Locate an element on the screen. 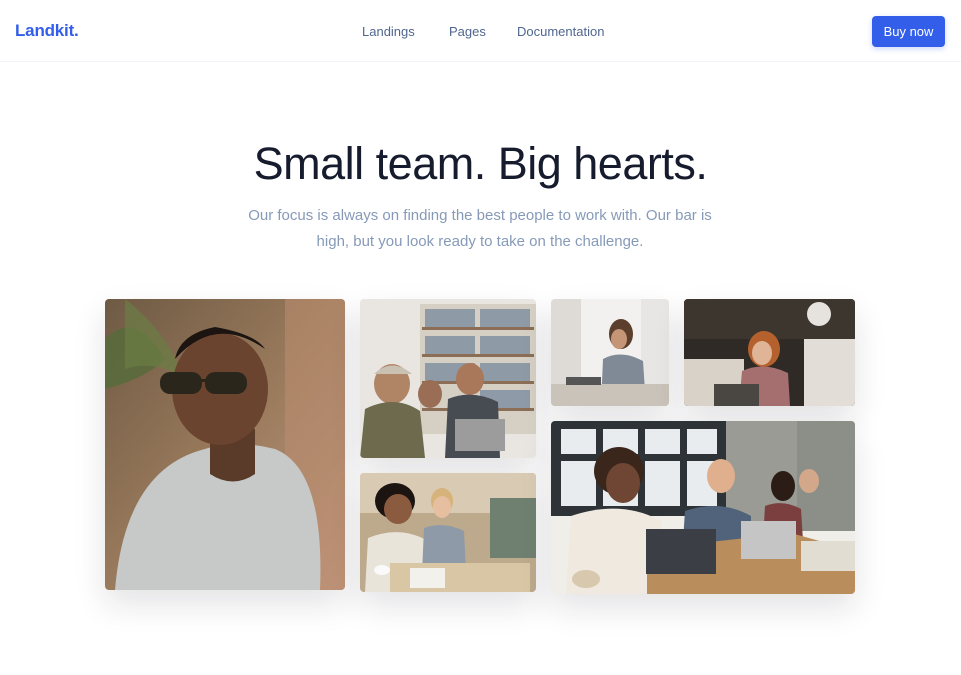  main-nav: Landings Pages Documentation is located at coordinates (480, 32).